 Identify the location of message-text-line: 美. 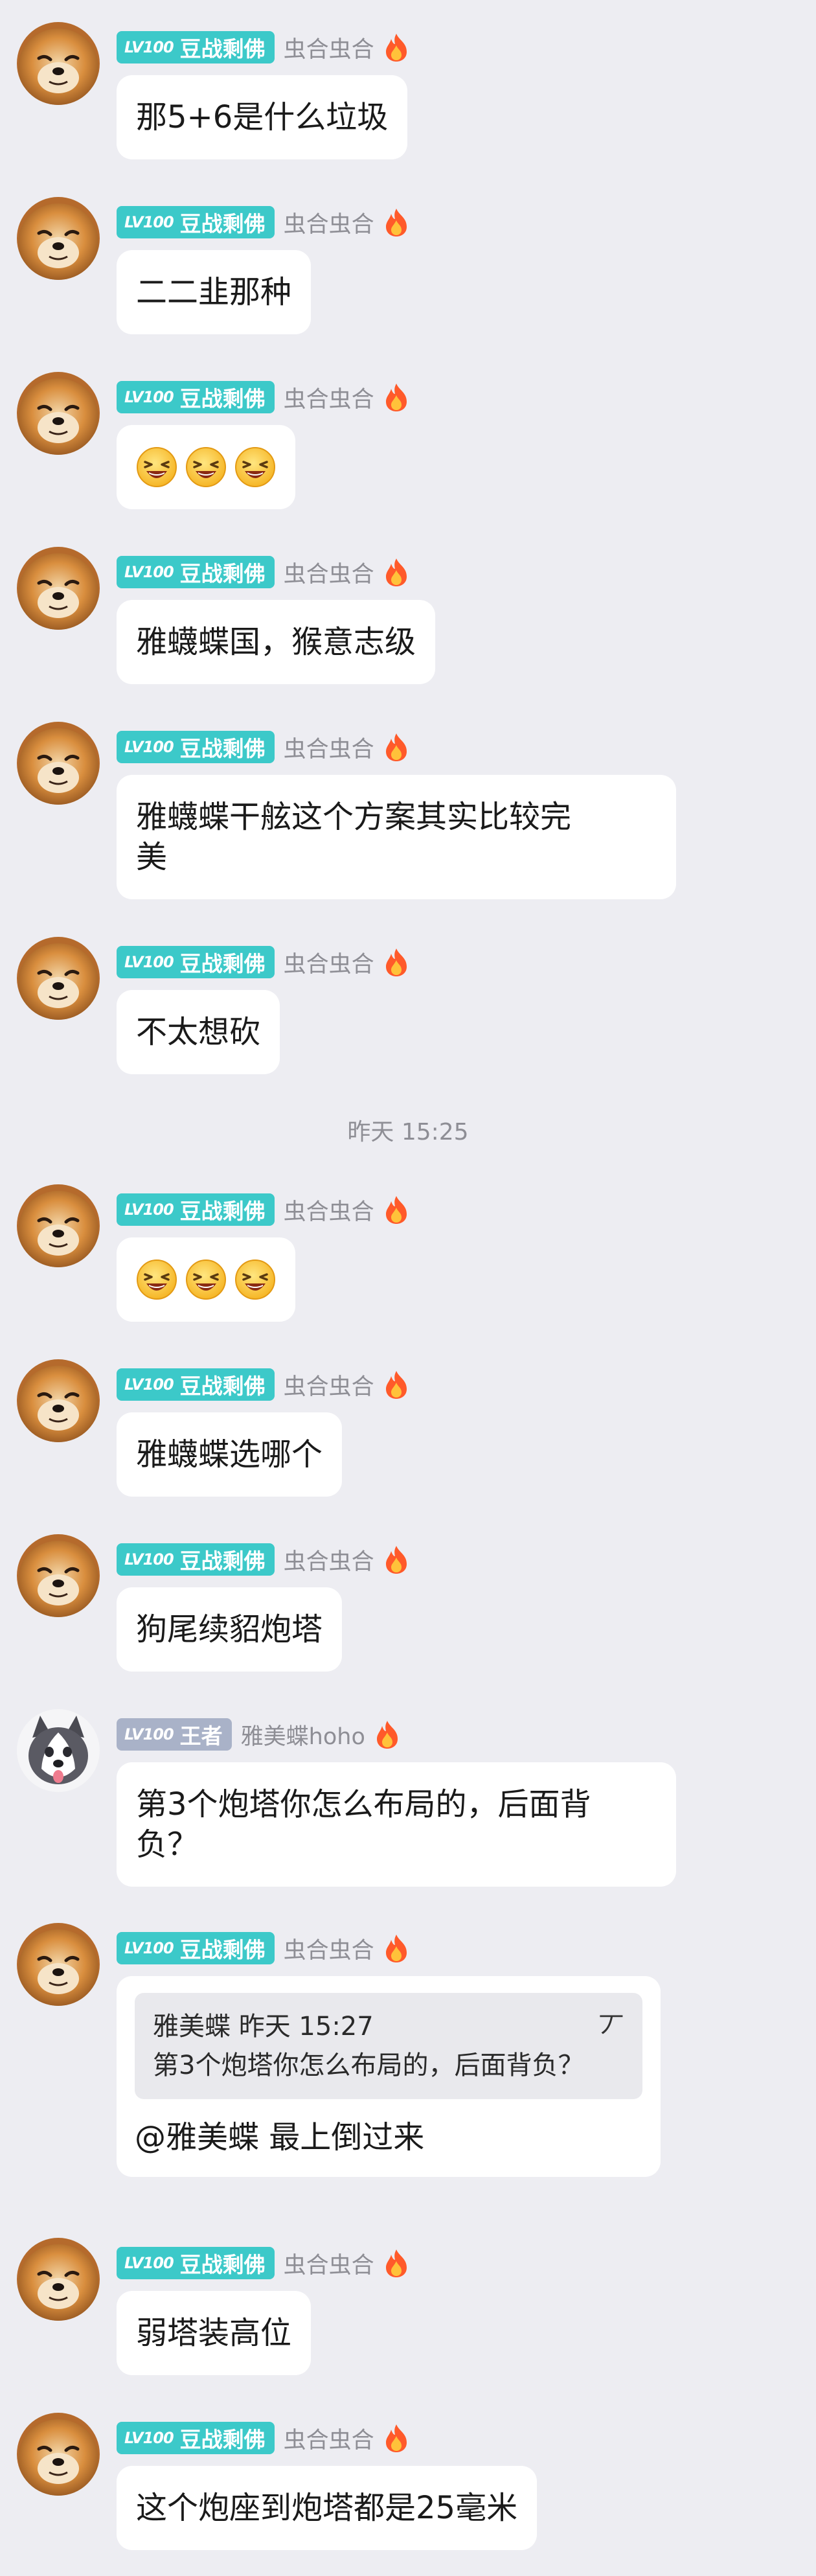
(152, 857).